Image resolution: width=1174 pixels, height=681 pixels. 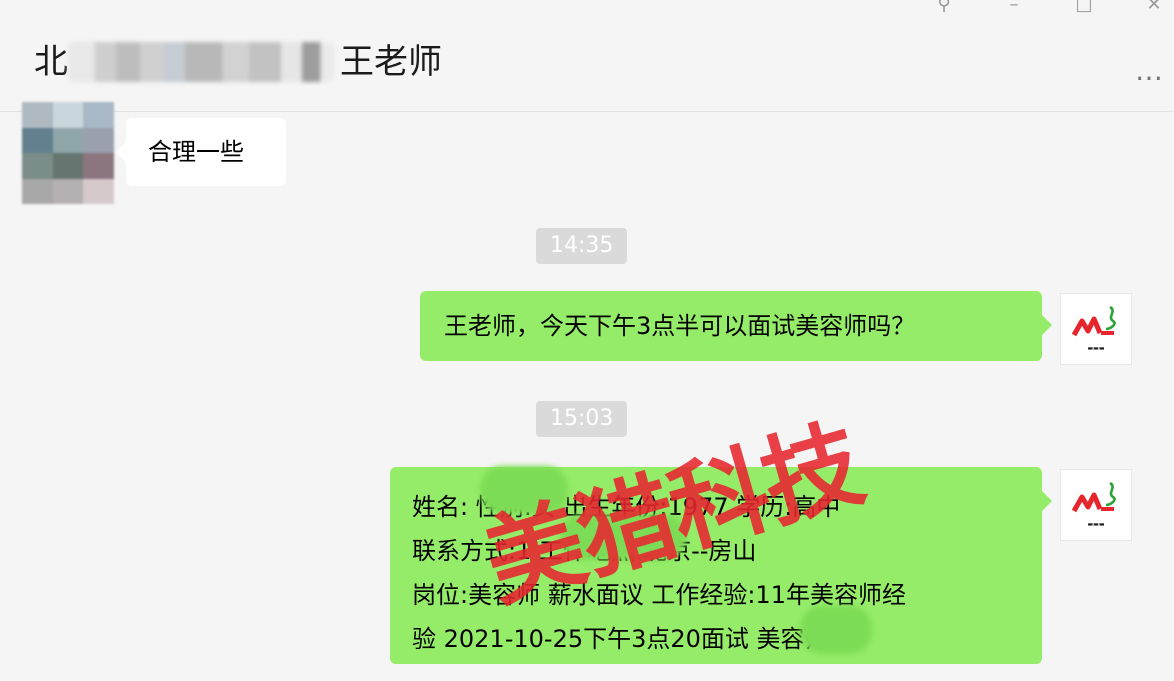 I want to click on title-prefix: 北, so click(x=51, y=62).